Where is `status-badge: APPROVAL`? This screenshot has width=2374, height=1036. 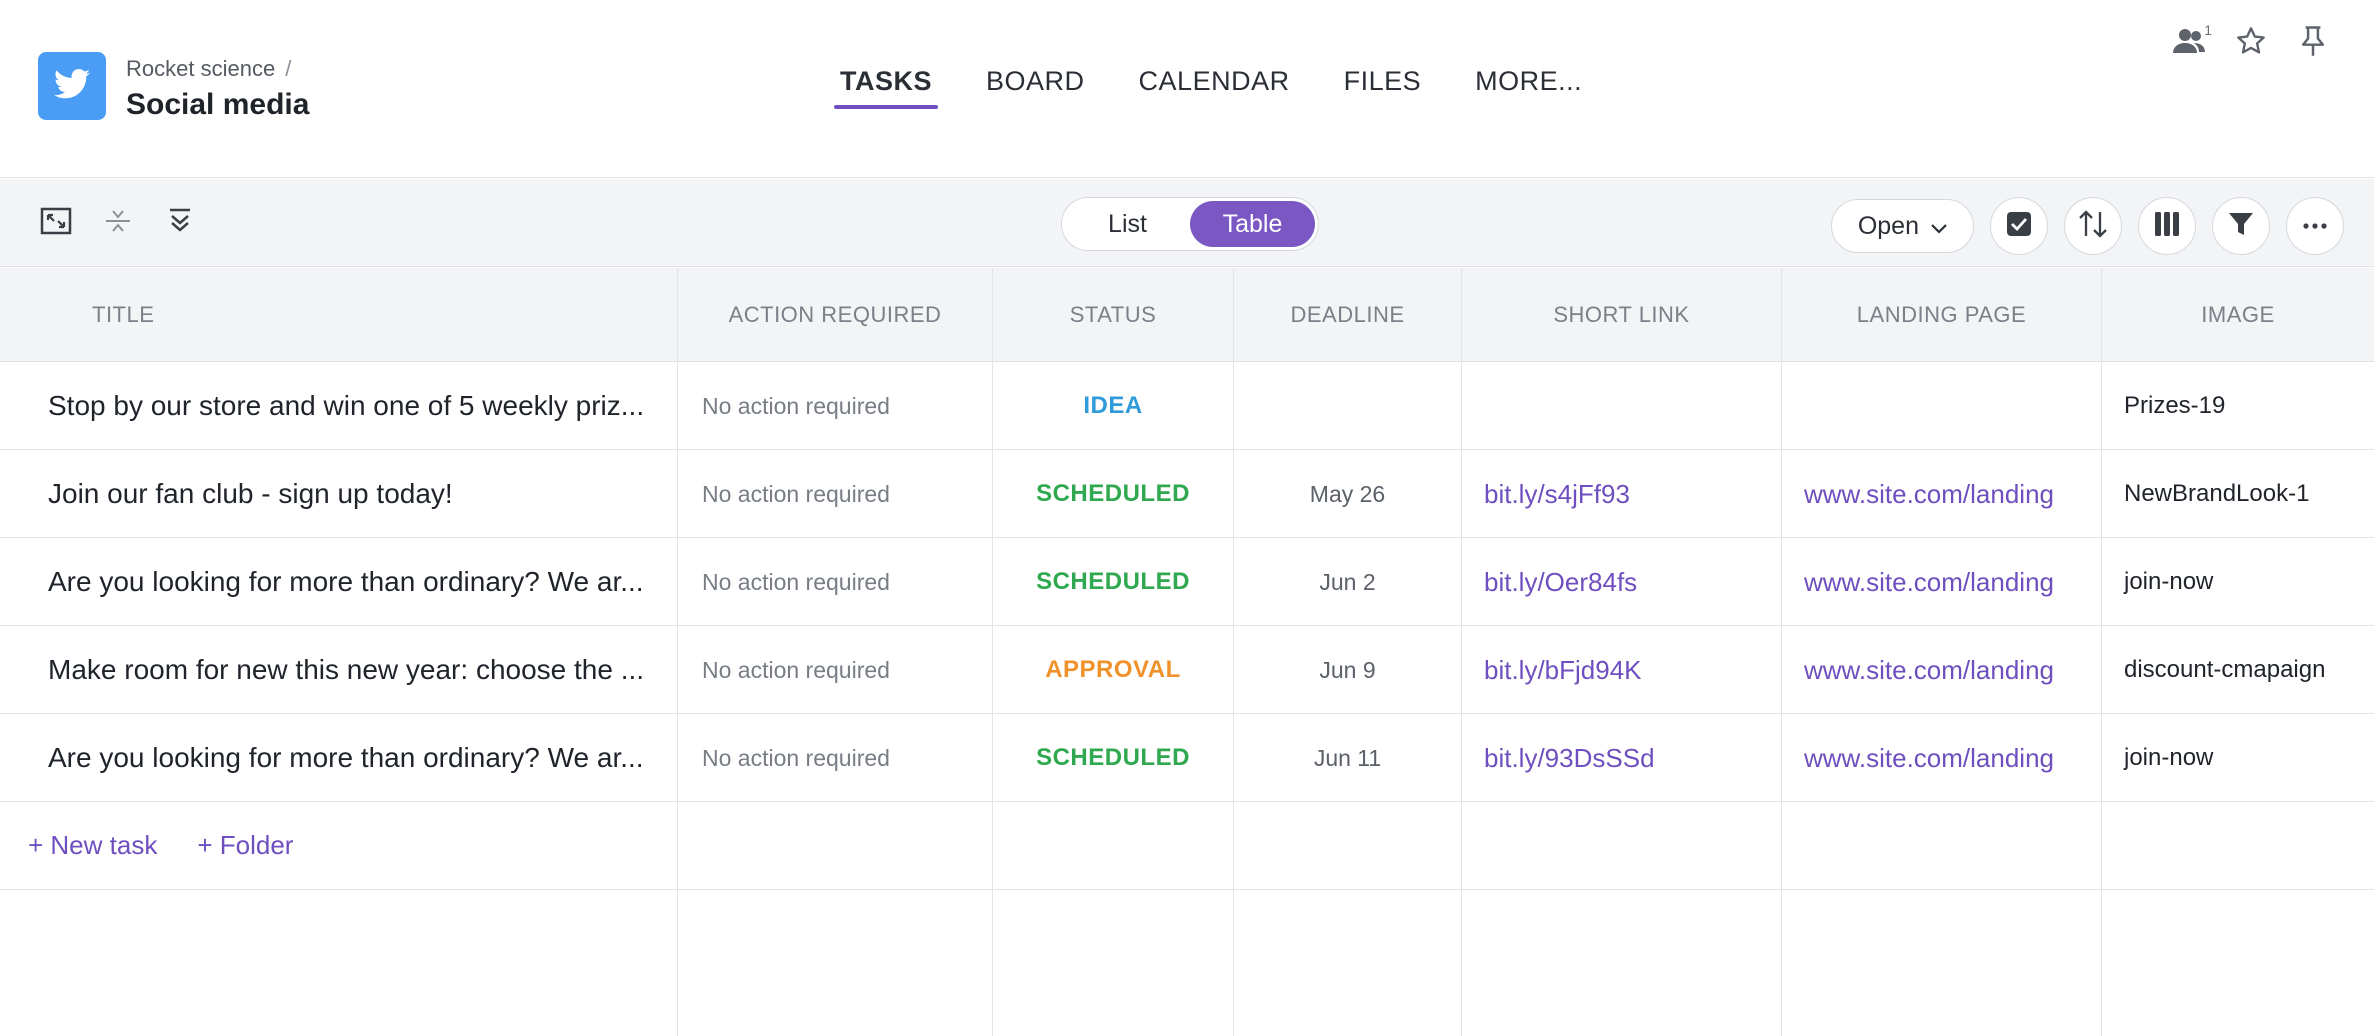
status-badge: APPROVAL is located at coordinates (1113, 670).